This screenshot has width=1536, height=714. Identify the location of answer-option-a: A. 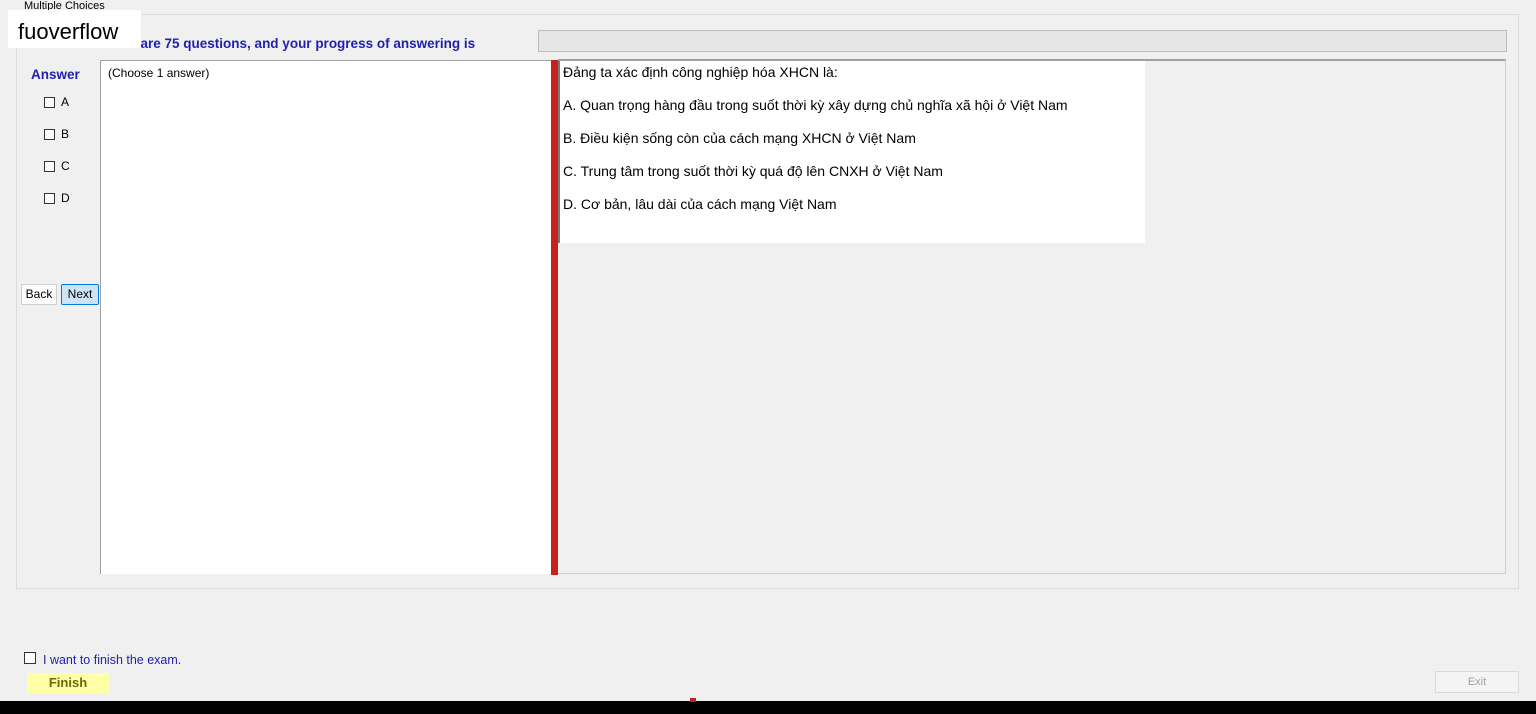
(56, 102).